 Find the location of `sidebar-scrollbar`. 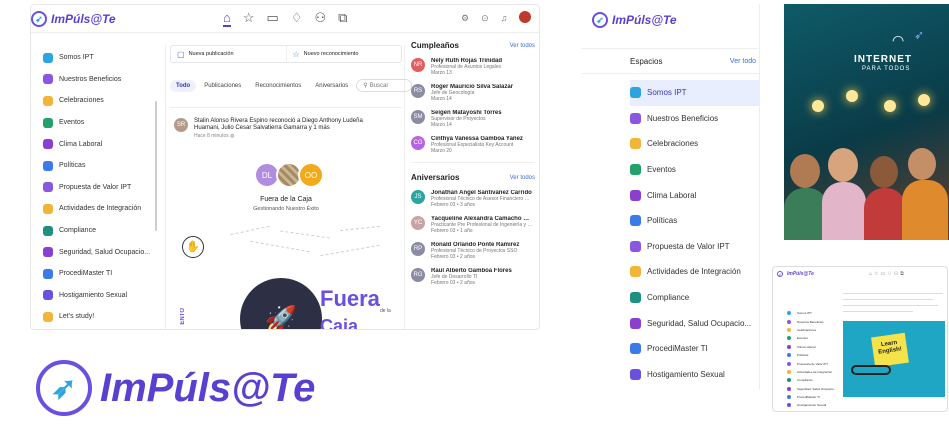

sidebar-scrollbar is located at coordinates (156, 166).